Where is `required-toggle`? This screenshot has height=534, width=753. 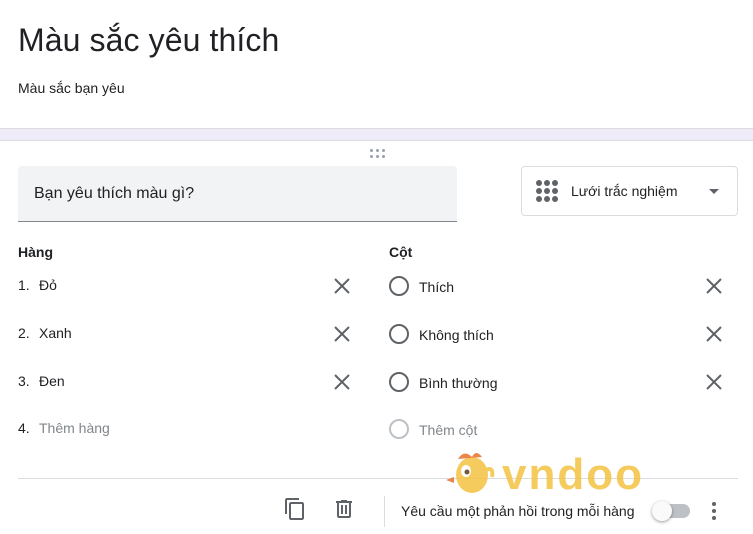 required-toggle is located at coordinates (671, 511).